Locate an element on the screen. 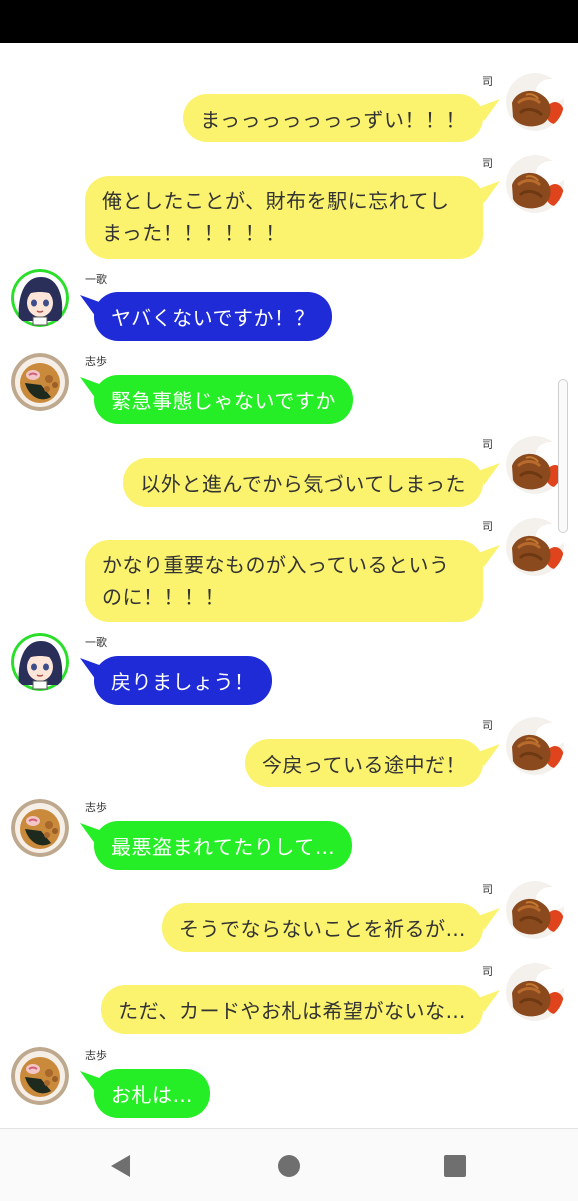  message-bubble: まっっっっっっっずい！！！ is located at coordinates (333, 118).